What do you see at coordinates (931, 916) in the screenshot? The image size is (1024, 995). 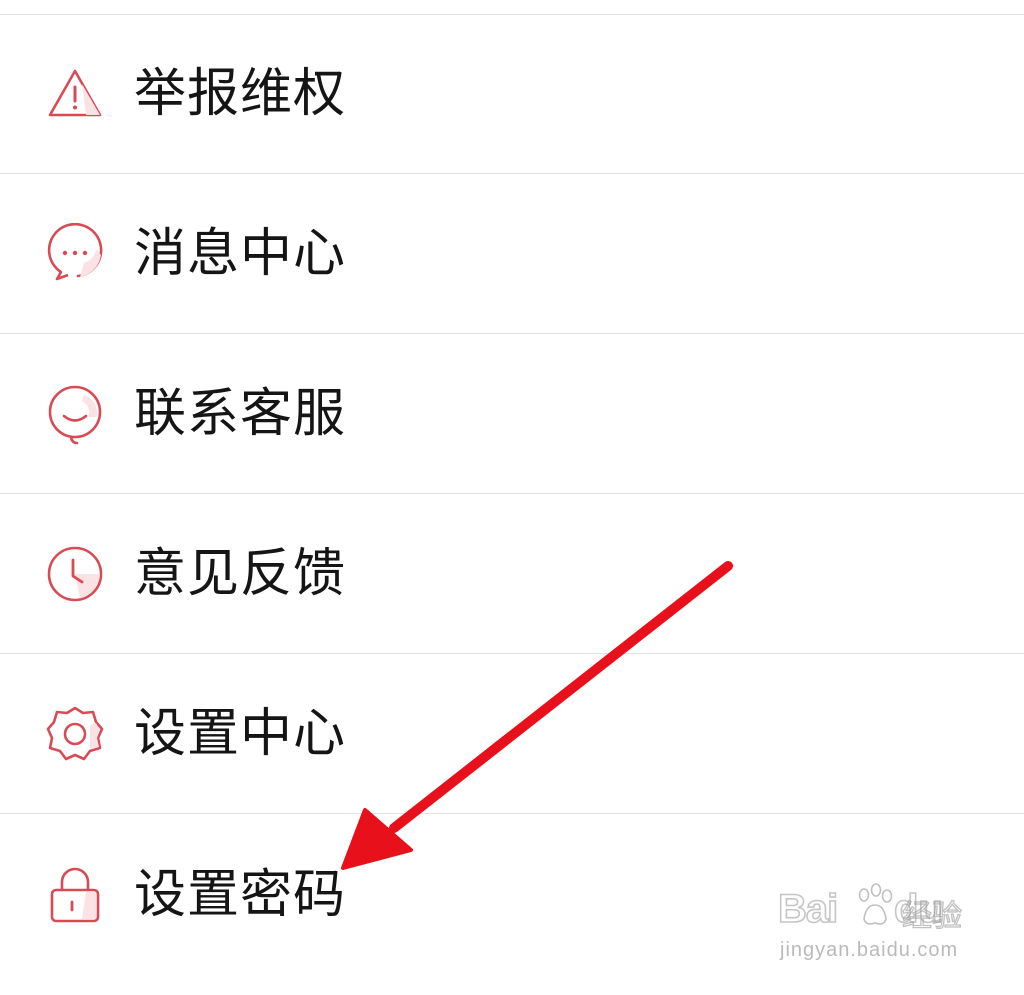 I see `watermark-brand-cn: 经验` at bounding box center [931, 916].